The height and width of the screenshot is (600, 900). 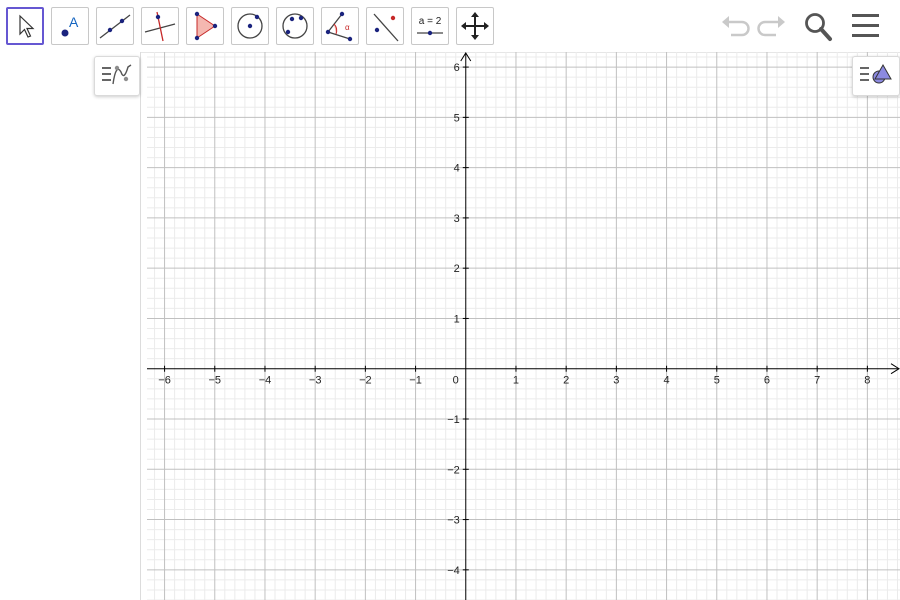 What do you see at coordinates (365, 381) in the screenshot?
I see `x-tick-label: −2` at bounding box center [365, 381].